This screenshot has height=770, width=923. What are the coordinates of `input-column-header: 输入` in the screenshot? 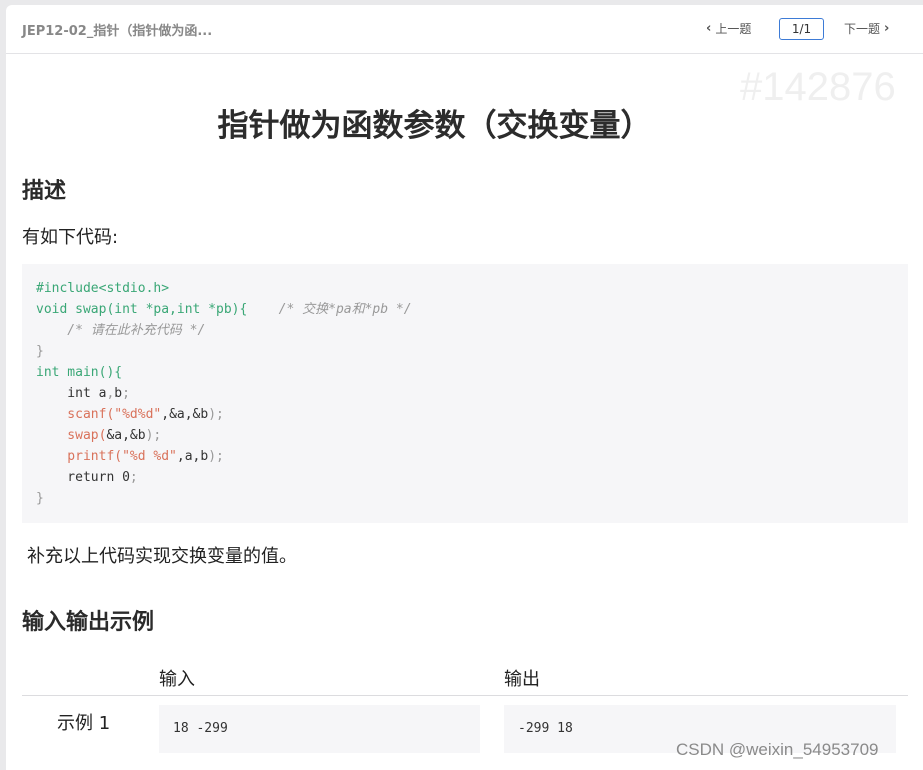 It's located at (177, 679).